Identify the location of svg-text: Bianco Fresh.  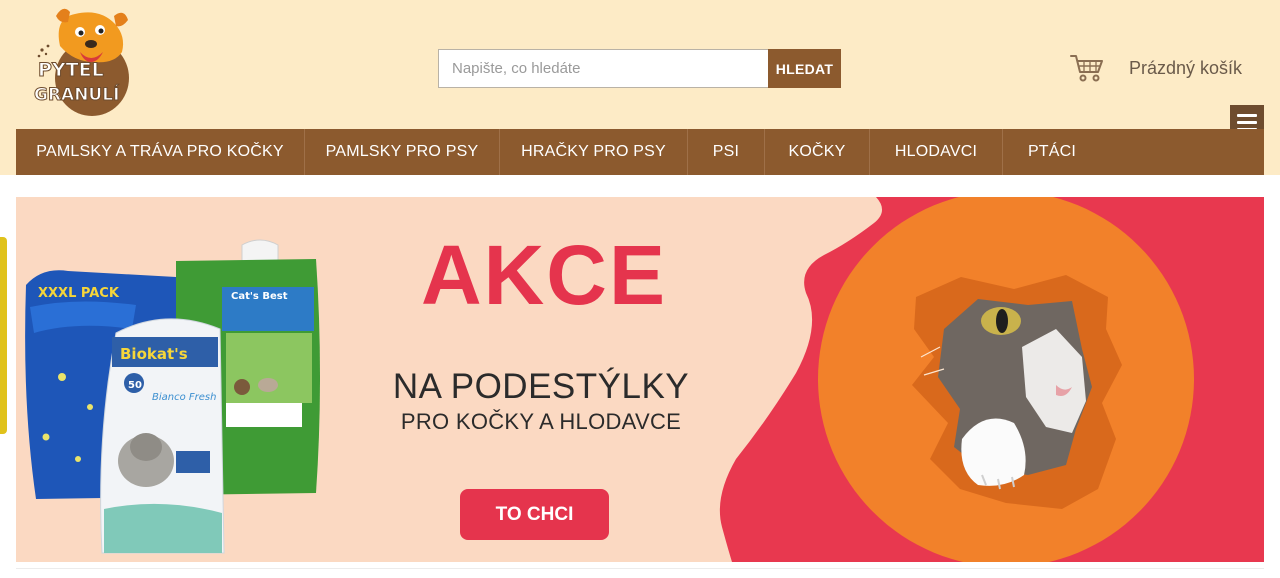
(184, 397).